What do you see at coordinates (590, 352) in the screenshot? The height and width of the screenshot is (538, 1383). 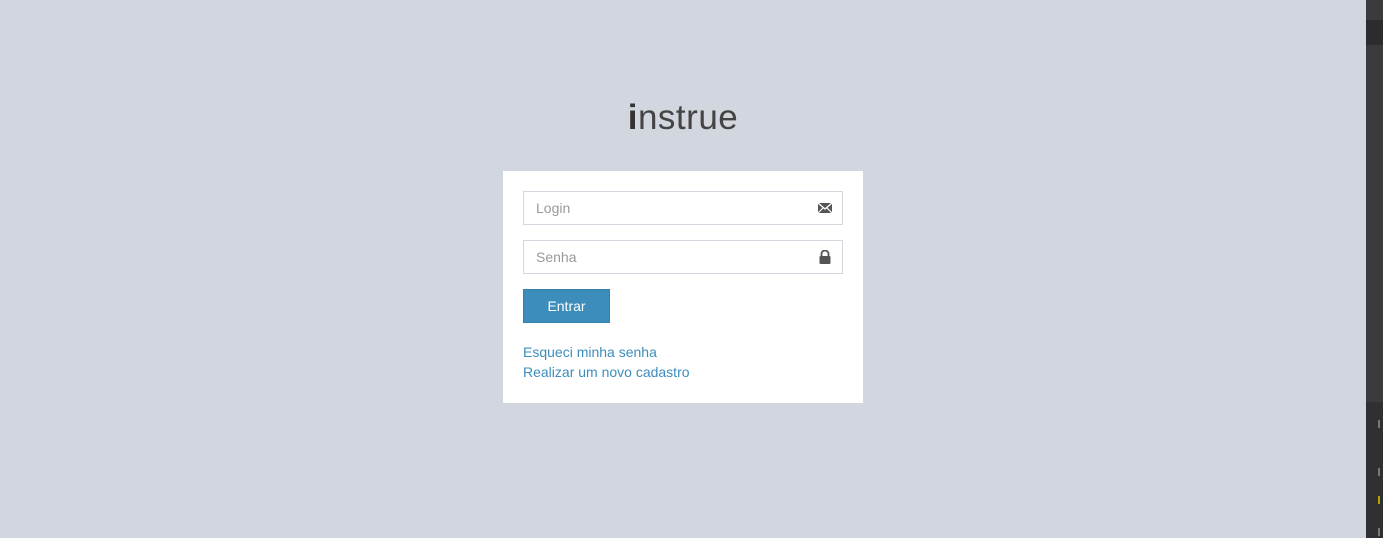 I see `forgot-password-link: Esqueci minha senha` at bounding box center [590, 352].